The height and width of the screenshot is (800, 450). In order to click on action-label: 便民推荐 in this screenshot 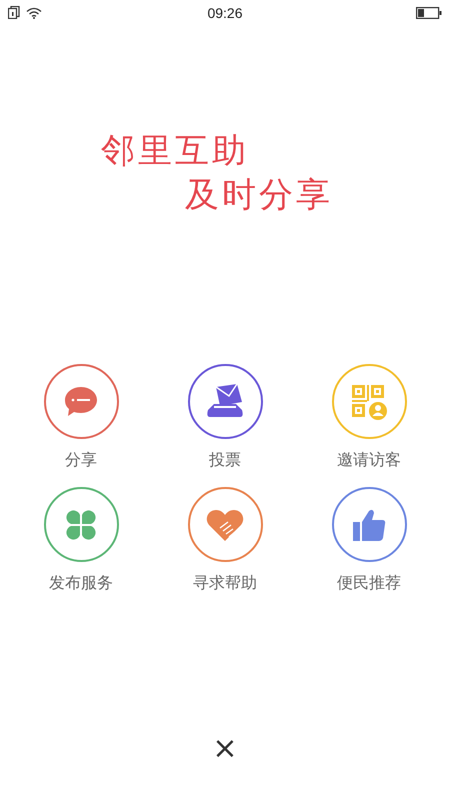, I will do `click(369, 583)`.